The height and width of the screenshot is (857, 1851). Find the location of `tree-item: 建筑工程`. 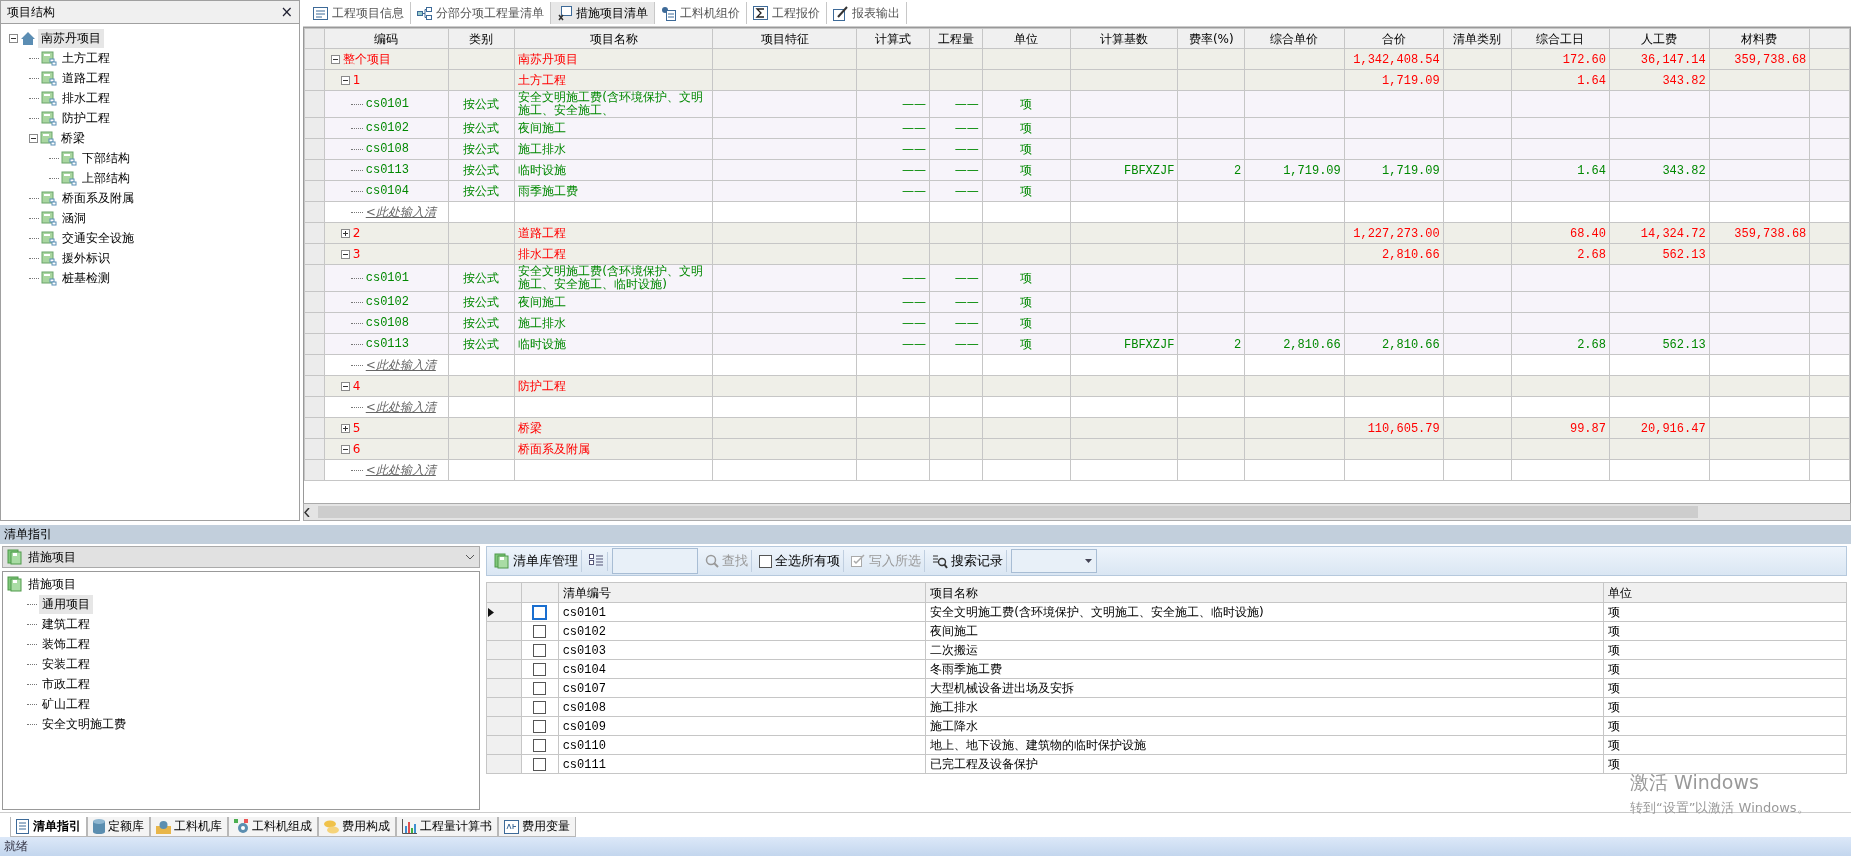

tree-item: 建筑工程 is located at coordinates (66, 624).